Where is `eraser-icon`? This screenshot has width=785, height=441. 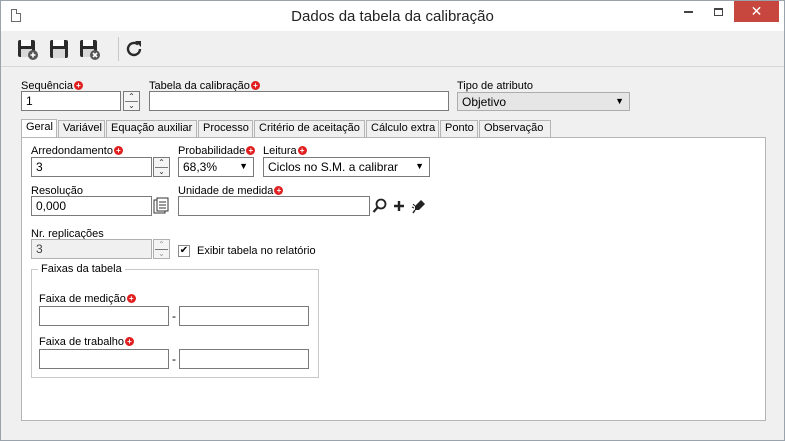 eraser-icon is located at coordinates (418, 207).